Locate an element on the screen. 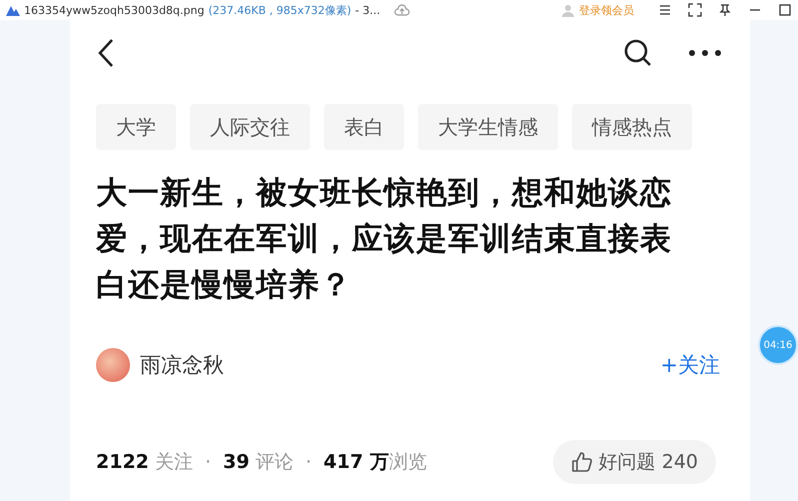 This screenshot has height=501, width=798. author-name: 雨凉念秋 is located at coordinates (182, 365).